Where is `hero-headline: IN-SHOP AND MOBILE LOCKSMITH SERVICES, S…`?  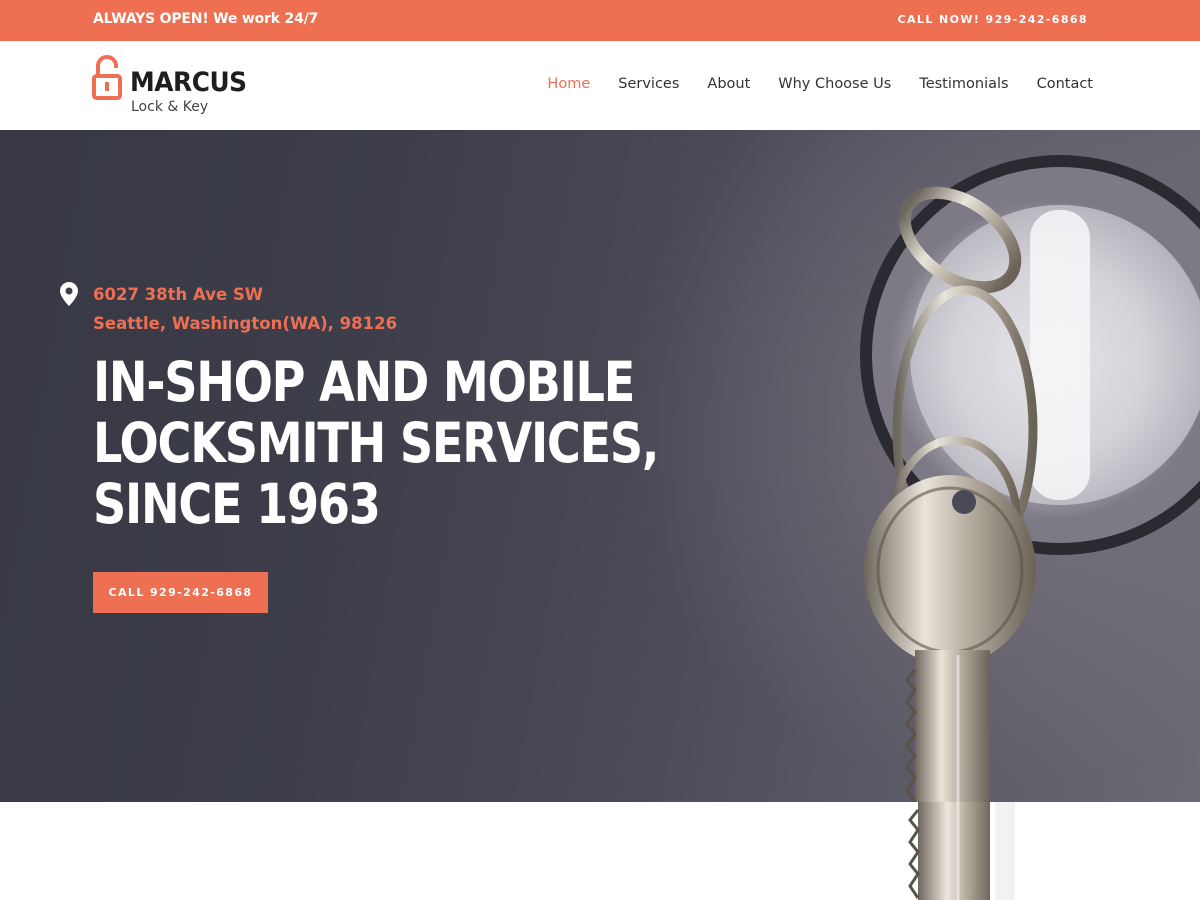 hero-headline: IN-SHOP AND MOBILE LOCKSMITH SERVICES, S… is located at coordinates (376, 443).